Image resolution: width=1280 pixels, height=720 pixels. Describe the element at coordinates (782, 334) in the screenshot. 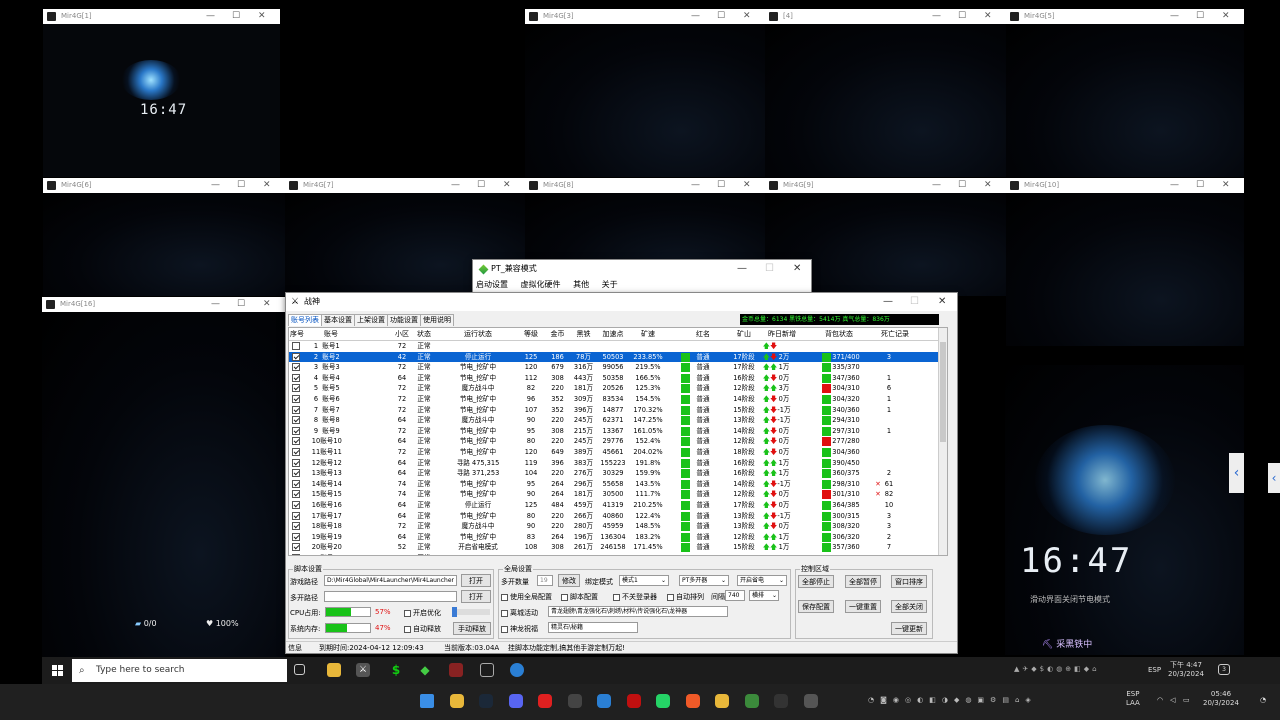

I see `col-header: 昨日新增` at that location.